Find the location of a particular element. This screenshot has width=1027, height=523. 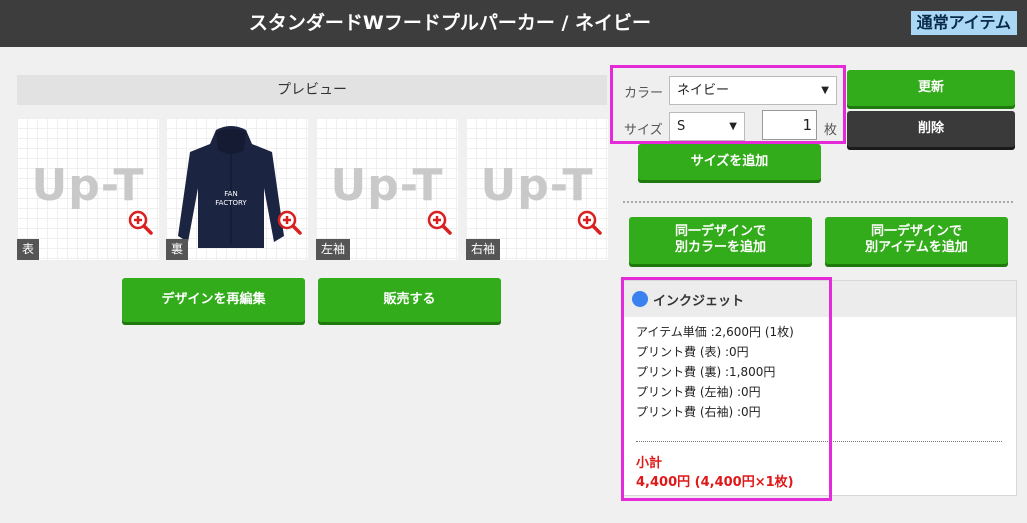

add-size-button: サイズを追加 is located at coordinates (729, 162).